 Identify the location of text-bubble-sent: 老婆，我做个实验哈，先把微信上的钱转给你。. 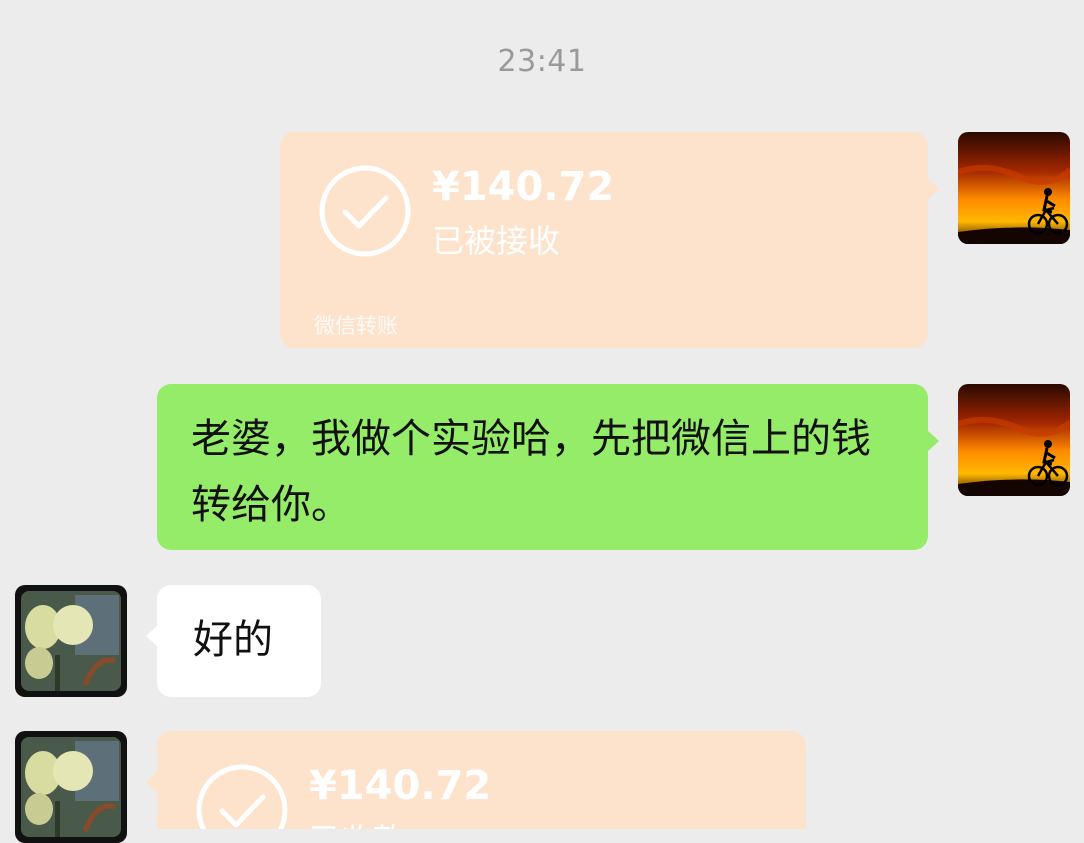
(548, 467).